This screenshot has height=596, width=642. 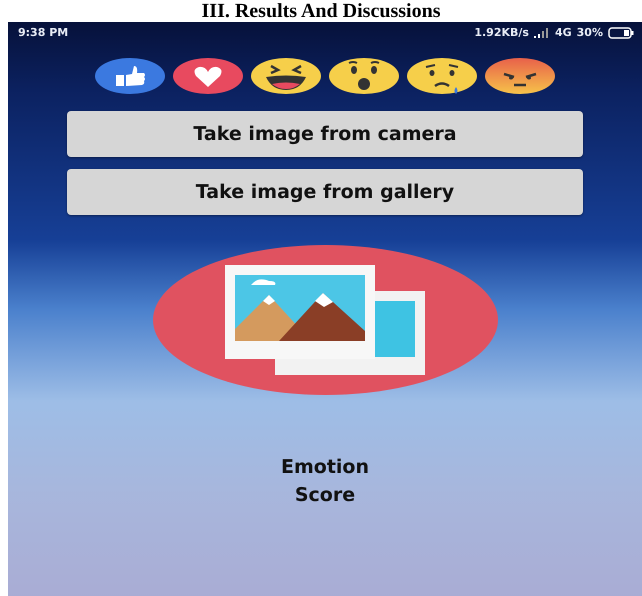 I want to click on sad-face-icon, so click(x=442, y=76).